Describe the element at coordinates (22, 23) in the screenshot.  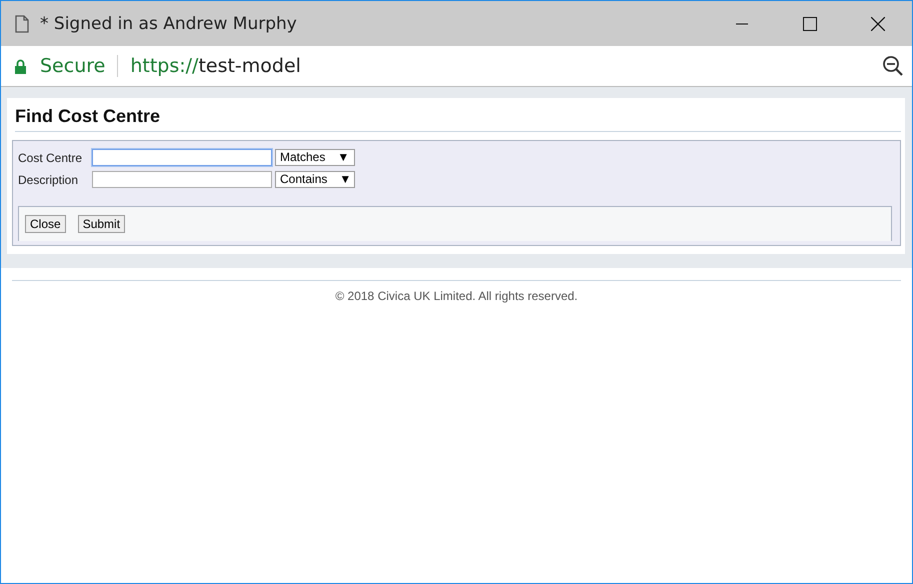
I see `document-icon` at that location.